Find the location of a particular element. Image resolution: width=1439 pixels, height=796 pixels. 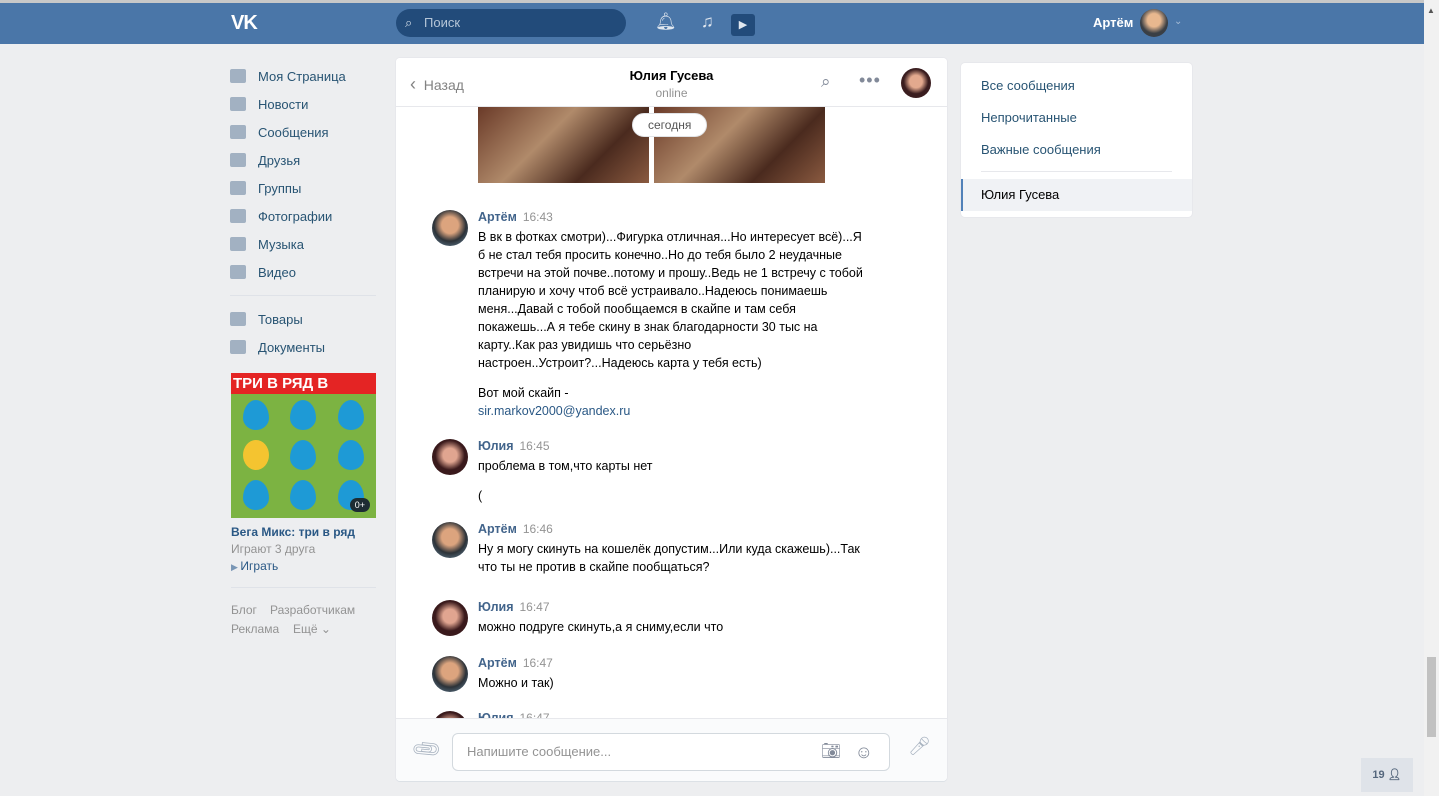

nav-item: Товары is located at coordinates (303, 319).